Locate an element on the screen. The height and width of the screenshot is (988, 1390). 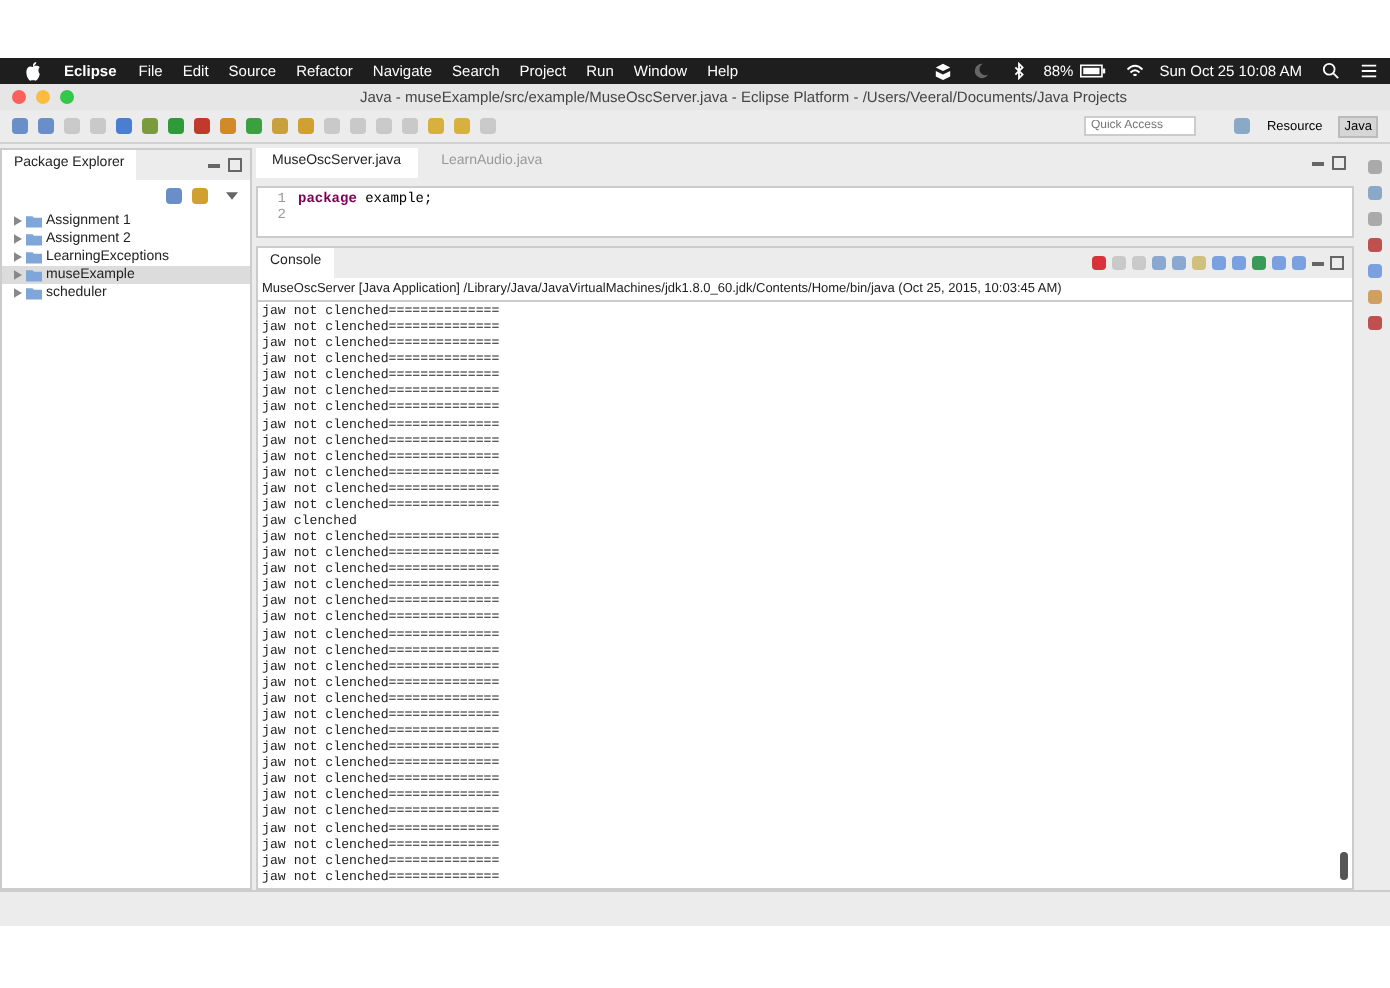
moon-icon is located at coordinates (980, 71).